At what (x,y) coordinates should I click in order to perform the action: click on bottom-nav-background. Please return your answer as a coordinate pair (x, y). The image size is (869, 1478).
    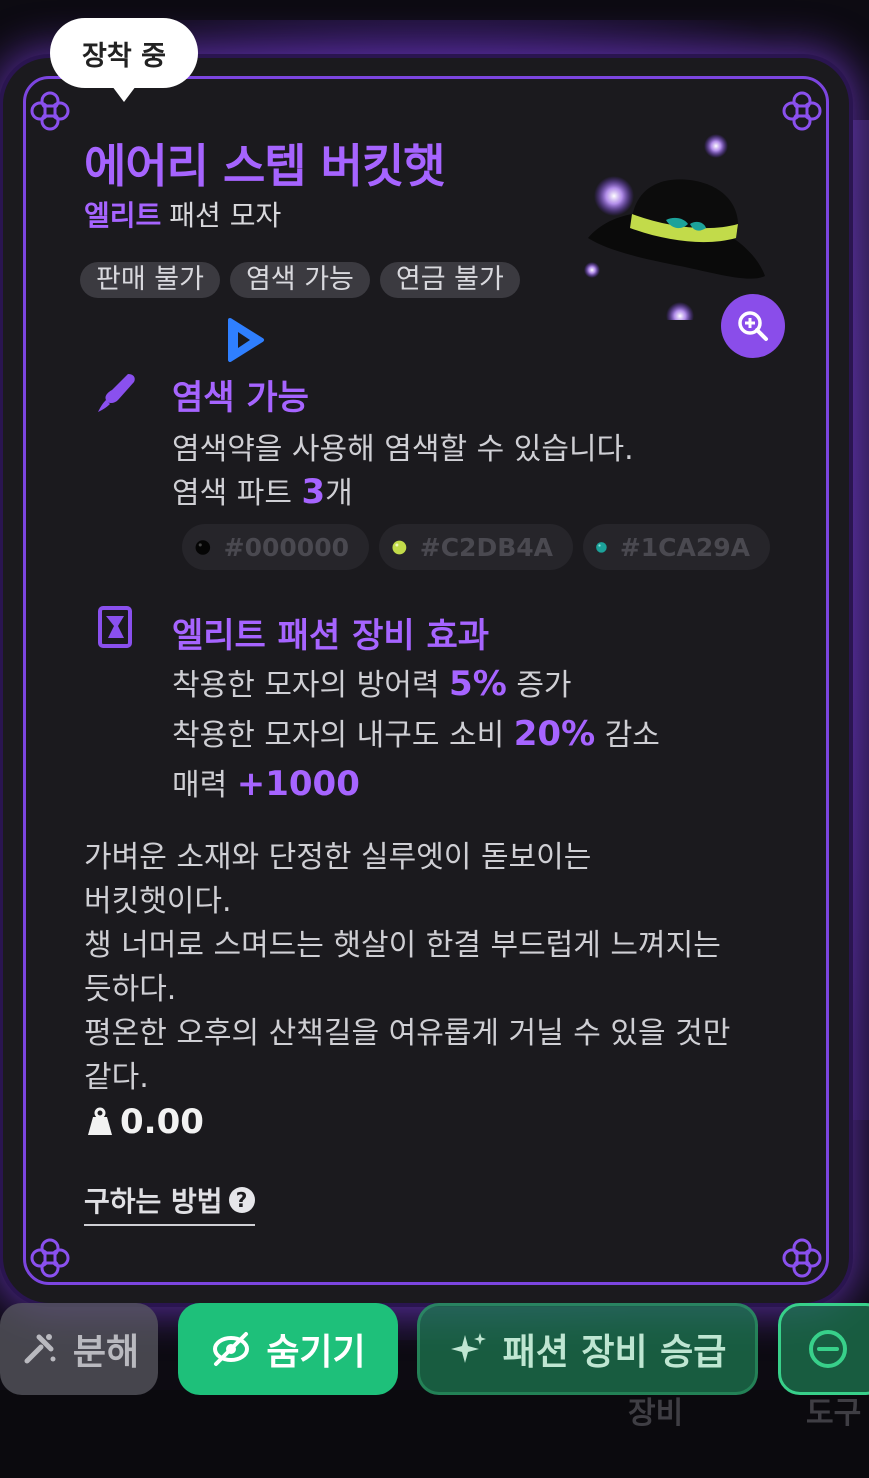
    Looking at the image, I should click on (434, 1434).